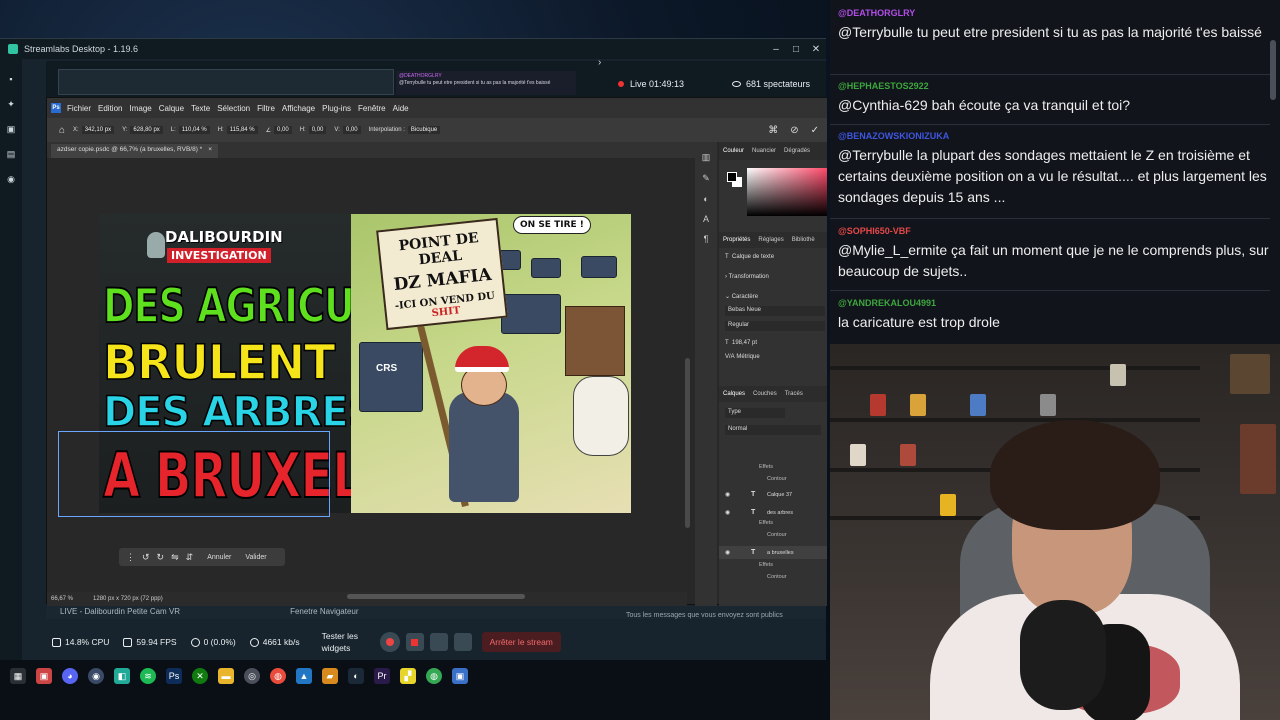 The height and width of the screenshot is (720, 1280). Describe the element at coordinates (796, 49) in the screenshot. I see `maximize-icon: □` at that location.